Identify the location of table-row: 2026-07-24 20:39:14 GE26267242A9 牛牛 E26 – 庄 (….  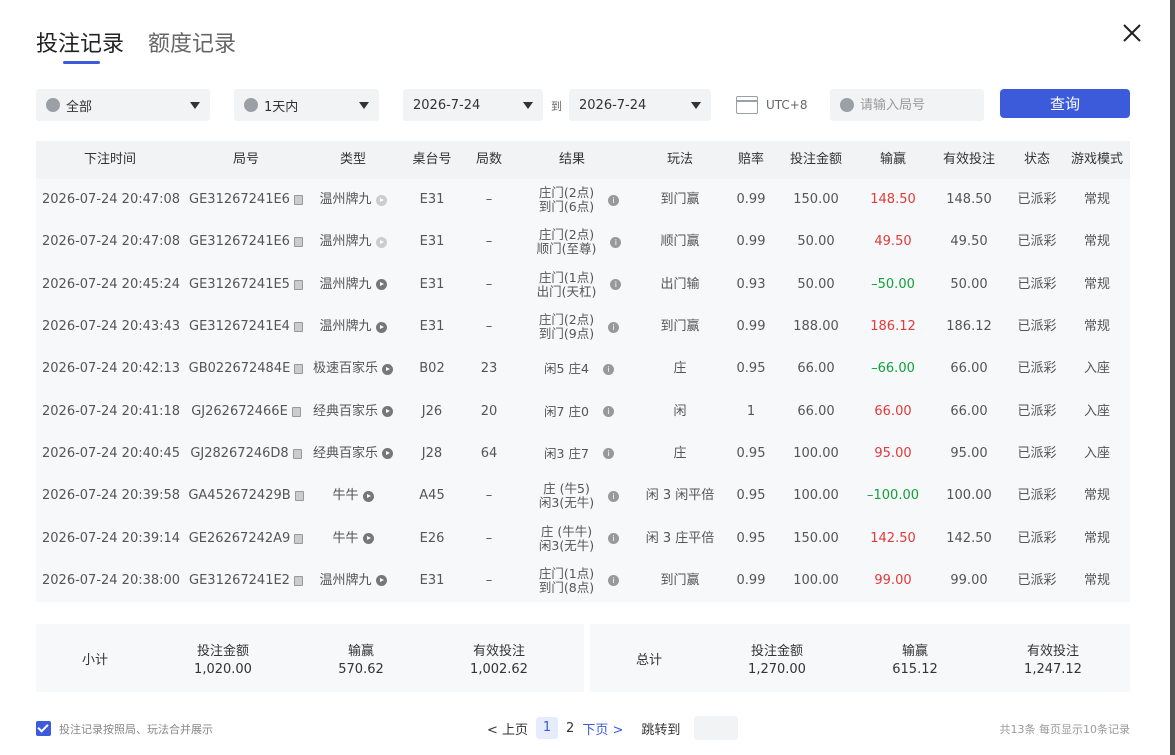
(583, 538).